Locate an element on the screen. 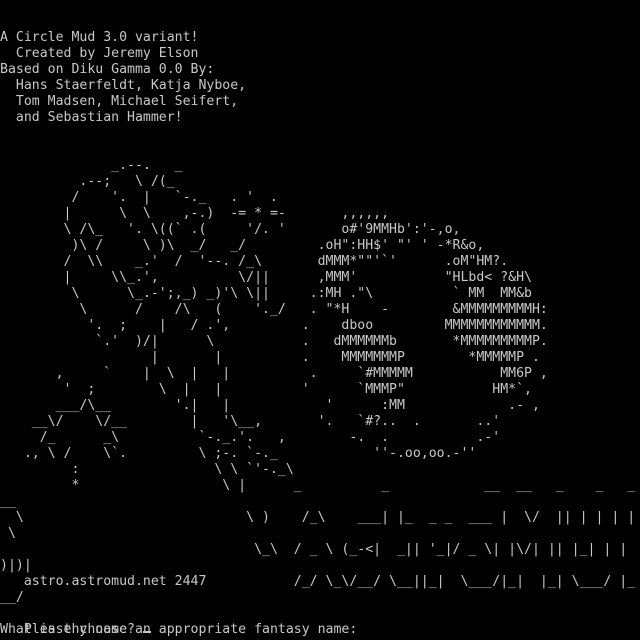  terminal-line: , ` | \ | | . `#MMMMM MM6P , is located at coordinates (274, 373).